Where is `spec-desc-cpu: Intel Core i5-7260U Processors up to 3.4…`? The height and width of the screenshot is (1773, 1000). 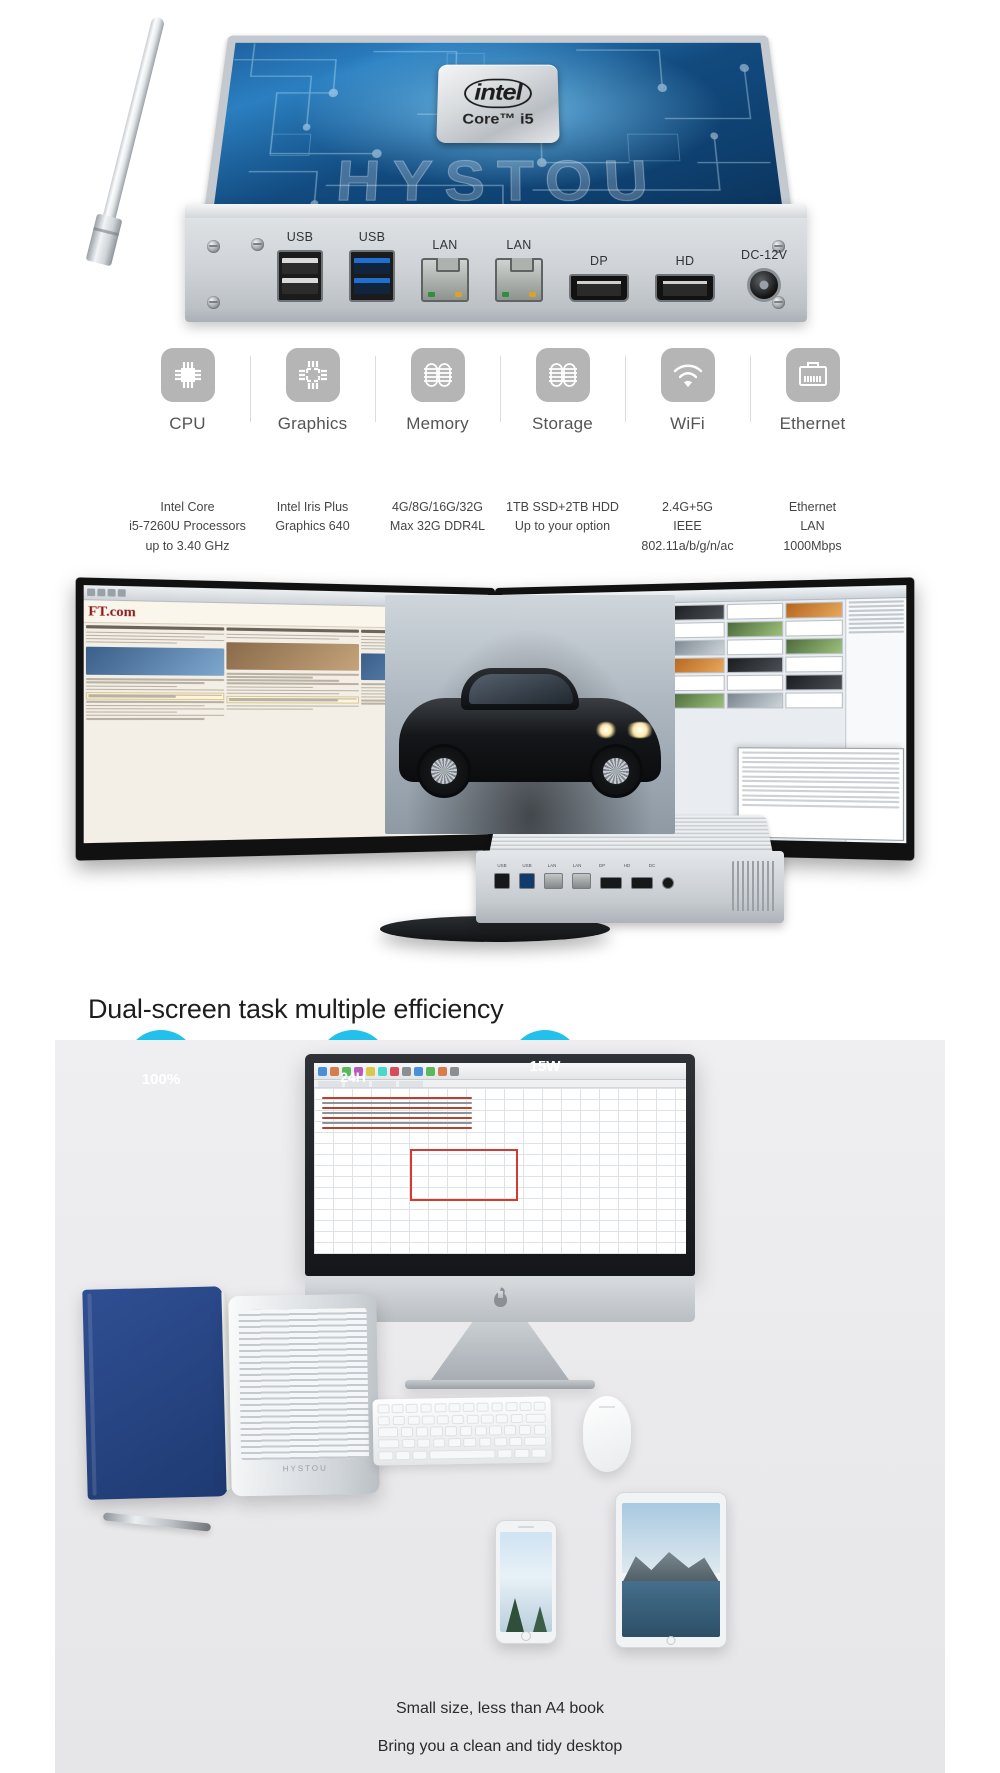 spec-desc-cpu: Intel Core i5-7260U Processors up to 3.4… is located at coordinates (187, 526).